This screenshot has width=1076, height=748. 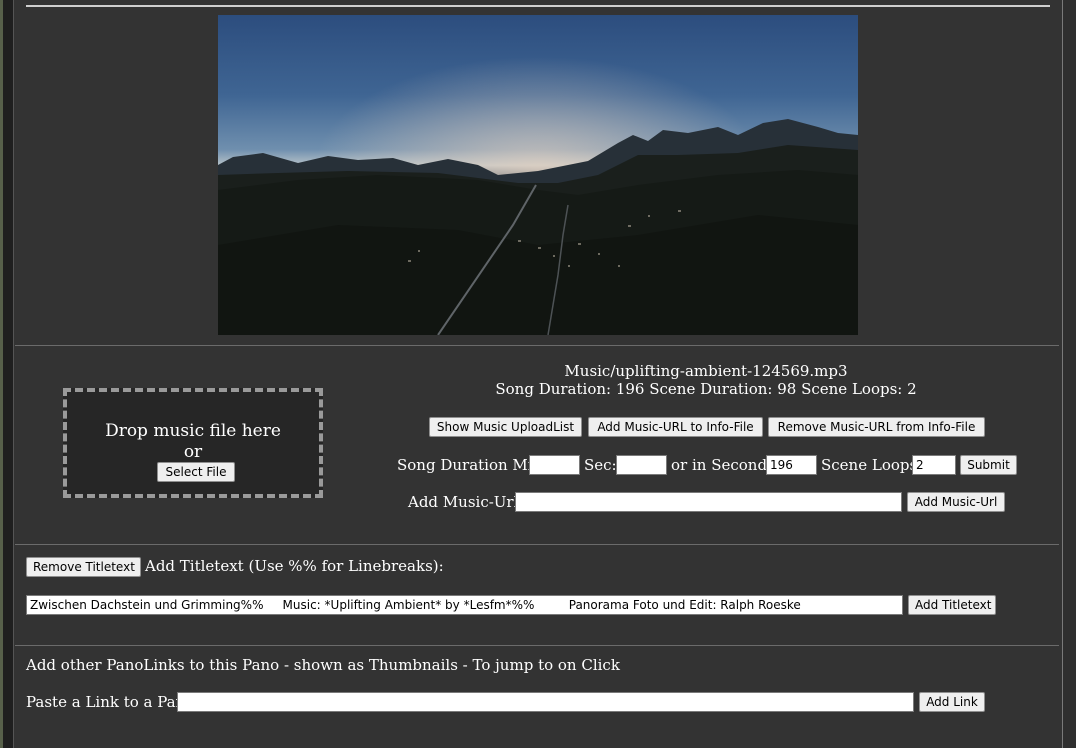 What do you see at coordinates (83, 567) in the screenshot?
I see `remove-titletext-button: Remove Titletext` at bounding box center [83, 567].